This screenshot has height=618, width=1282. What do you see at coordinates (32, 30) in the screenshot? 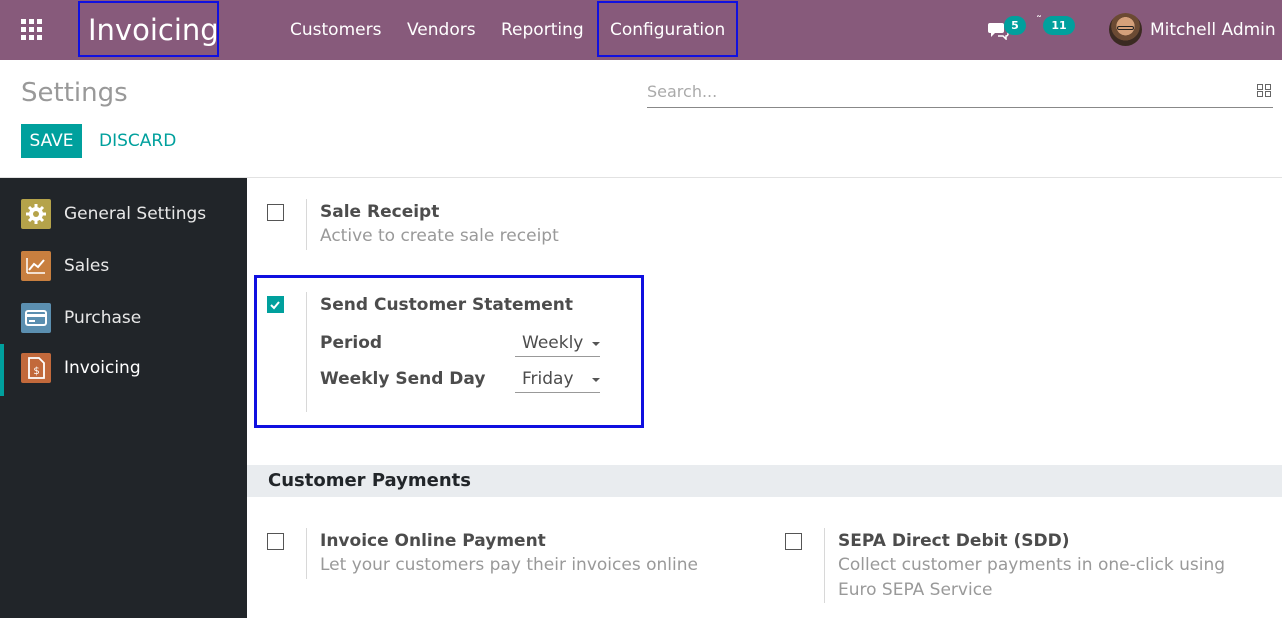
I see `apps-menu-icon` at bounding box center [32, 30].